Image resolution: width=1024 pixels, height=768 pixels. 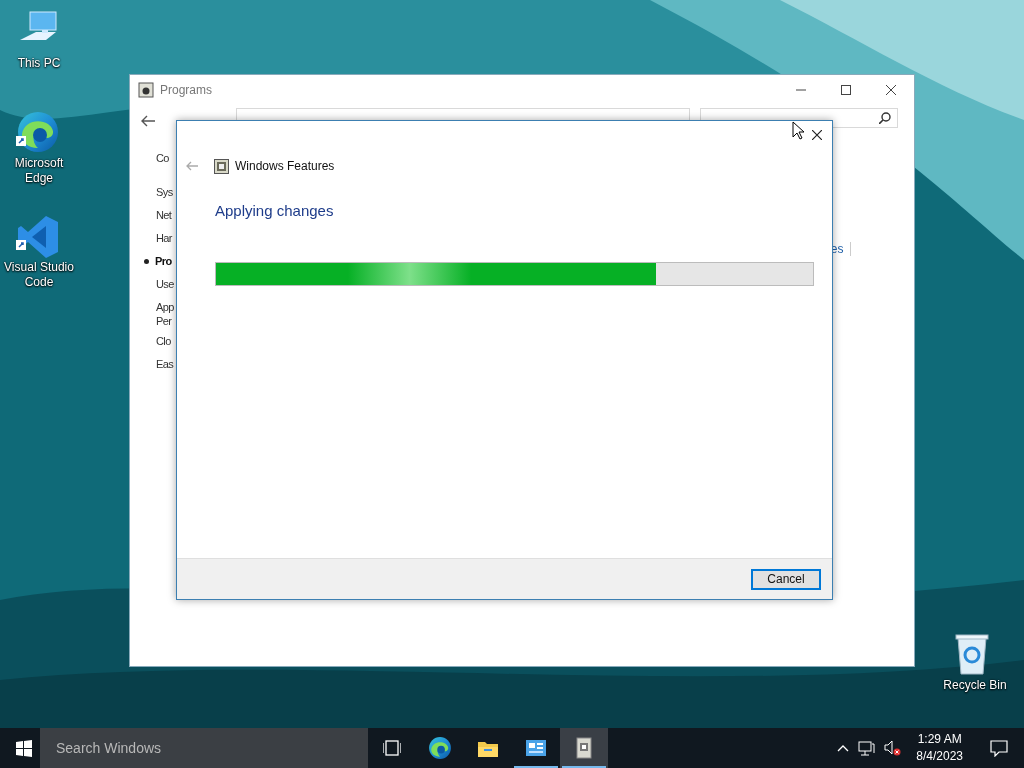 I want to click on status-heading: Applying changes, so click(x=274, y=210).